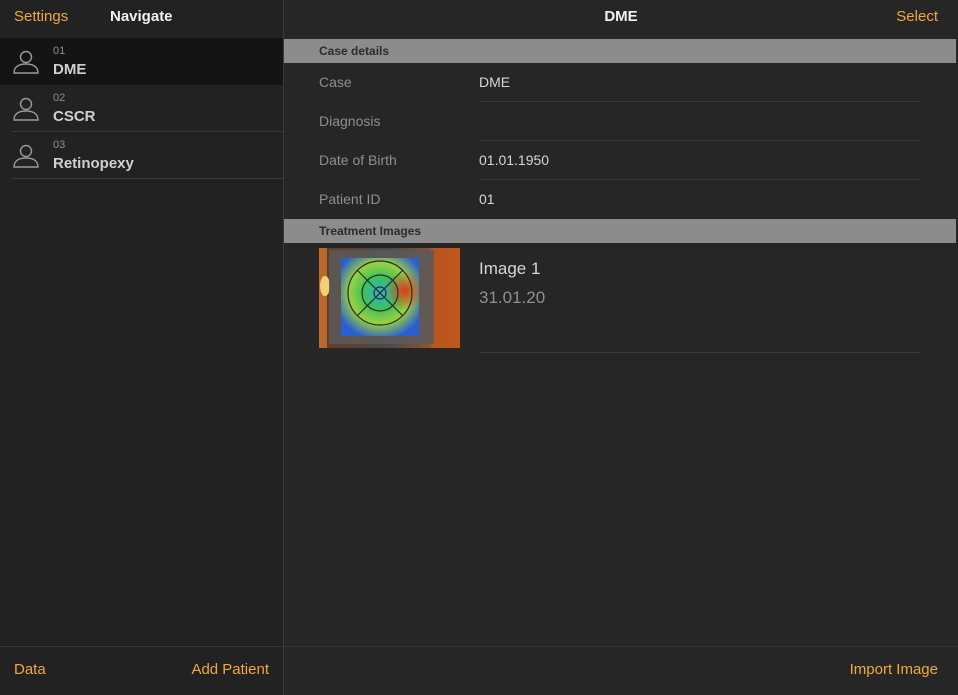 Image resolution: width=958 pixels, height=695 pixels. Describe the element at coordinates (894, 669) in the screenshot. I see `import-image-button: Import Image` at that location.